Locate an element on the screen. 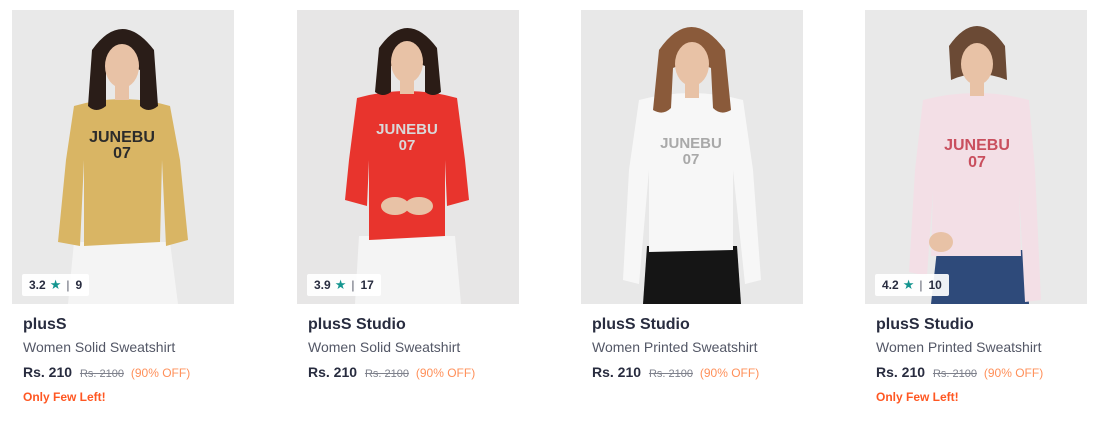 The width and height of the screenshot is (1110, 428). product-image: JUNEBU 07 4.2 ★ | 10 is located at coordinates (976, 157).